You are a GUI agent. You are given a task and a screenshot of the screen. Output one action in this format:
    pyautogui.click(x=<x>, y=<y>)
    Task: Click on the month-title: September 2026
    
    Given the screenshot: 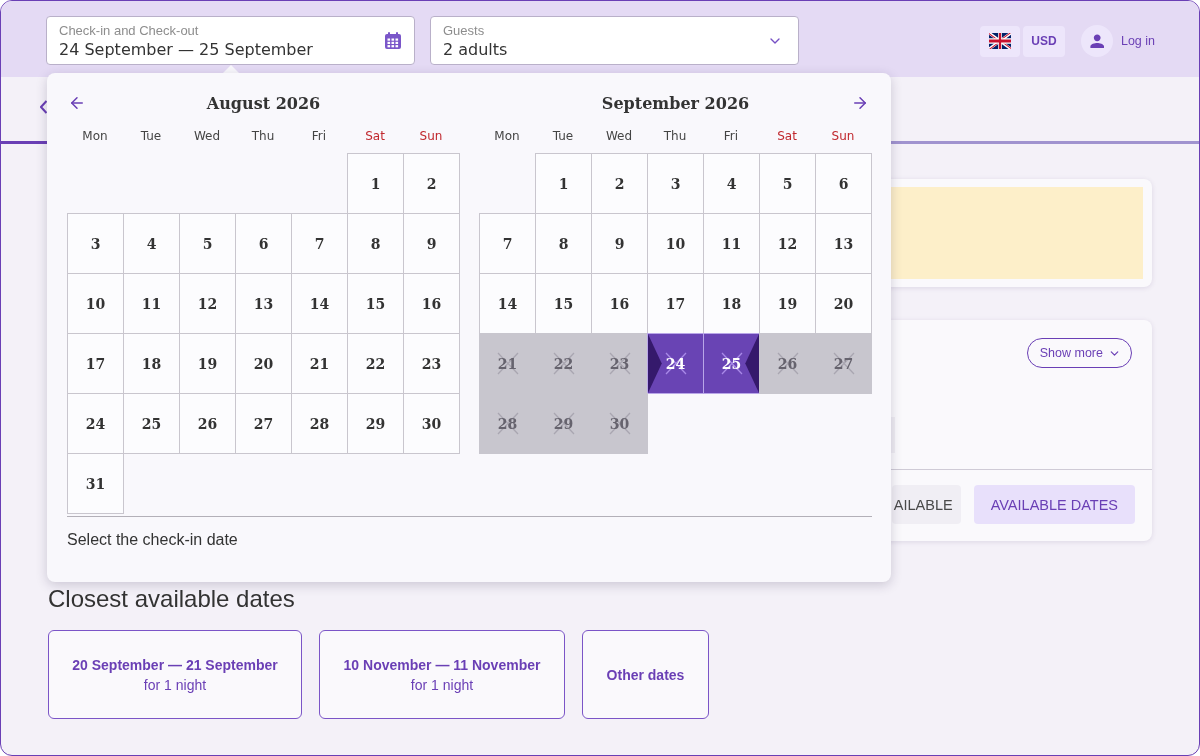 What is the action you would take?
    pyautogui.click(x=675, y=103)
    